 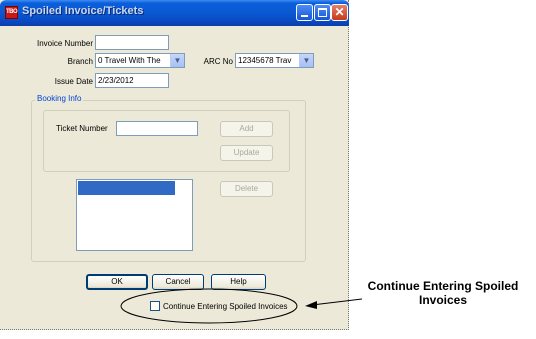 I want to click on arc-no-select: 12345678 Trav ▼, so click(x=274, y=60).